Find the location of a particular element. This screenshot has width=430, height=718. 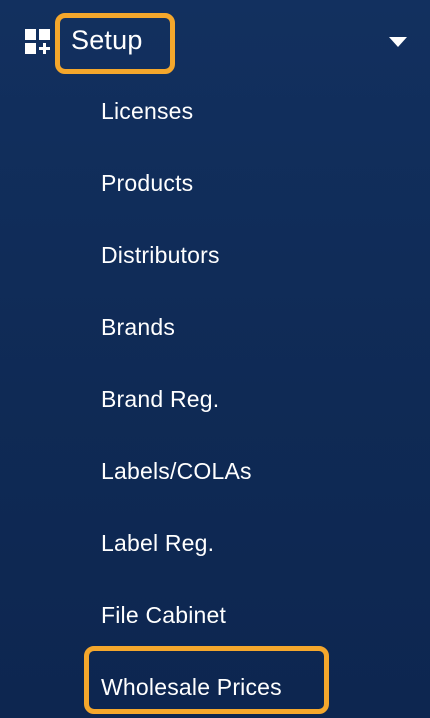

setup-section-header: Setup is located at coordinates (215, 41).